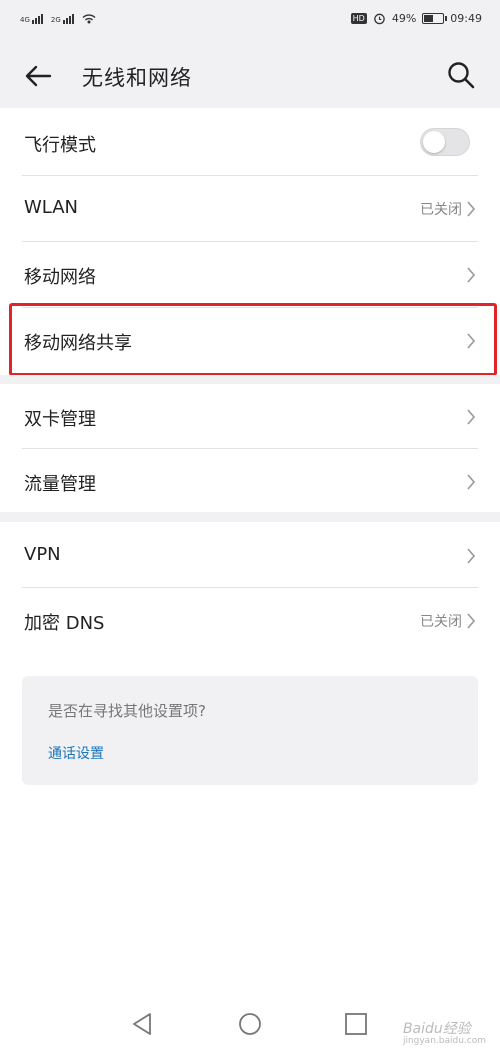  Describe the element at coordinates (60, 419) in the screenshot. I see `dual-sim-label: 双卡管理` at that location.